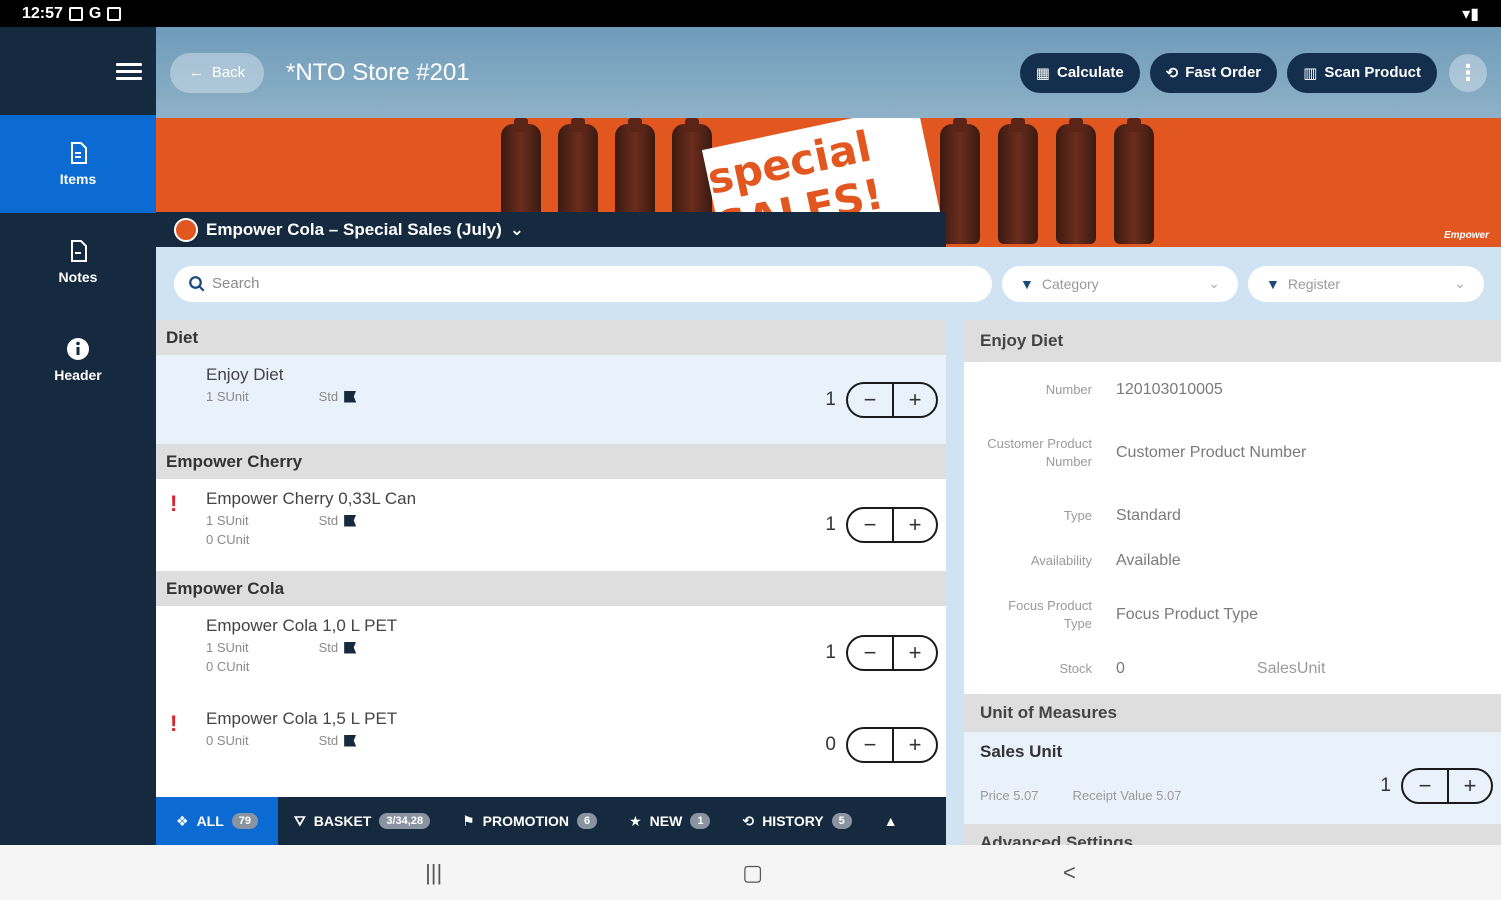  I want to click on advanced-settings-header: Advanced Settings, so click(1232, 834).